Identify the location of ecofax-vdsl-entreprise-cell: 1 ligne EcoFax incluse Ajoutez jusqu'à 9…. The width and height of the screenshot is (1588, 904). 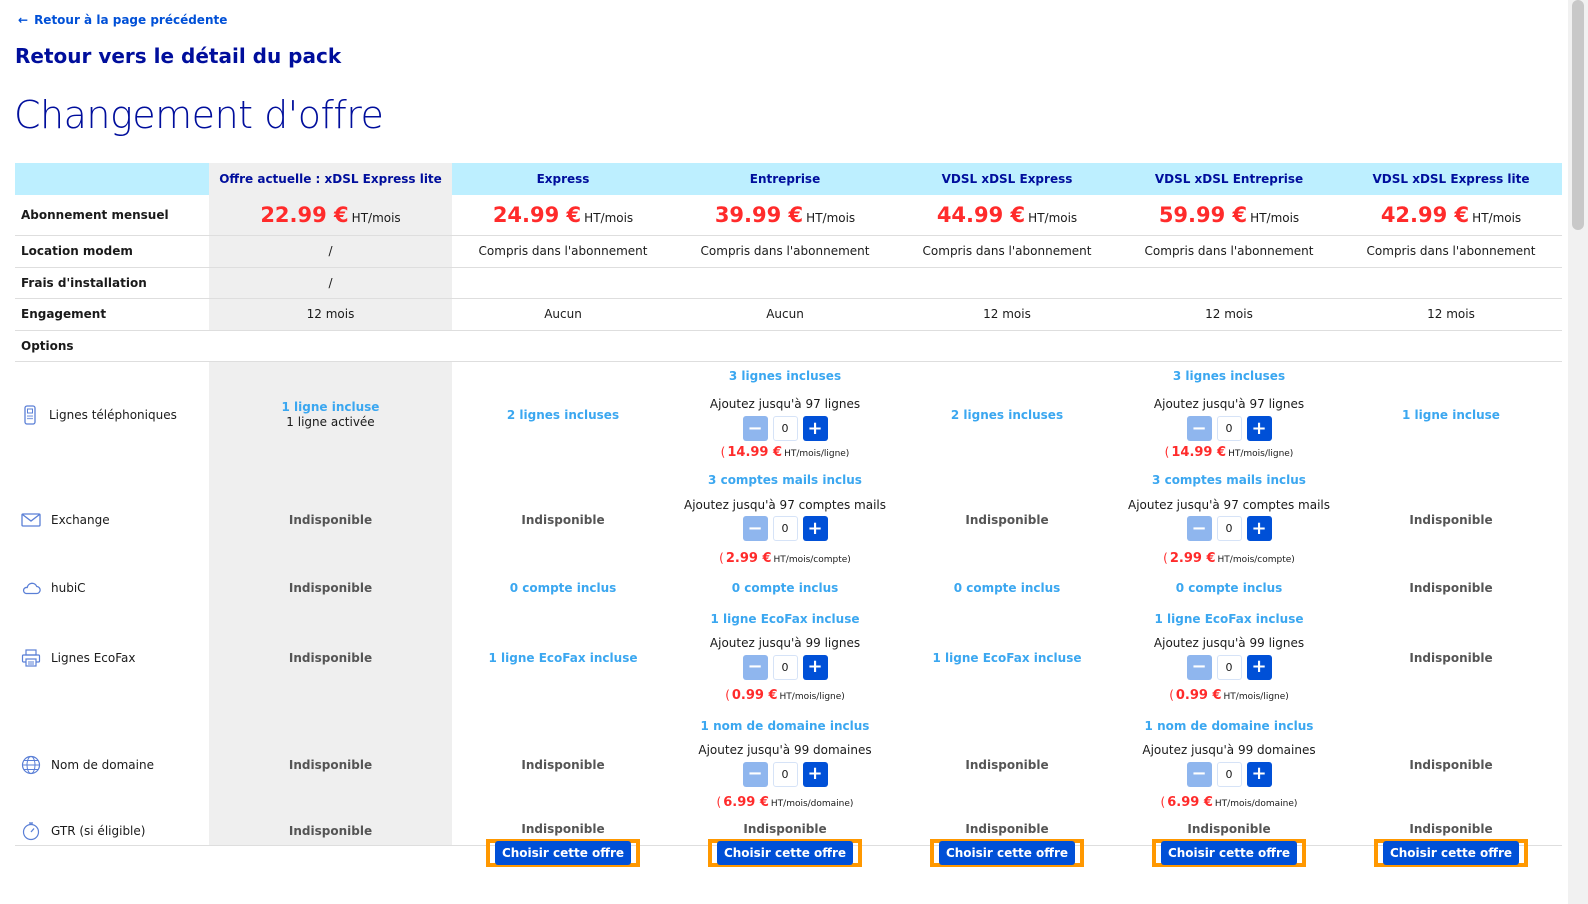
(1229, 657).